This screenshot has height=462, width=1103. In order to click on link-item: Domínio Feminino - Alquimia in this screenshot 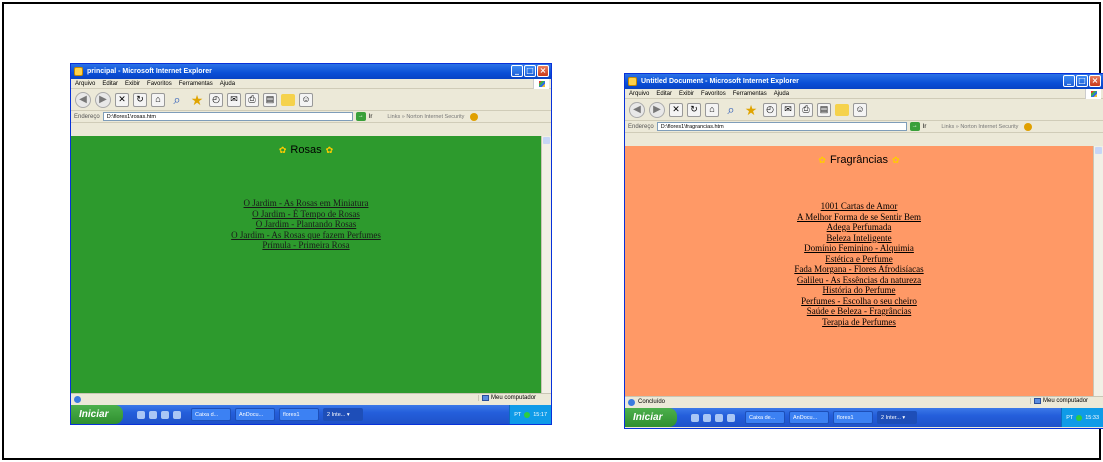, I will do `click(859, 248)`.